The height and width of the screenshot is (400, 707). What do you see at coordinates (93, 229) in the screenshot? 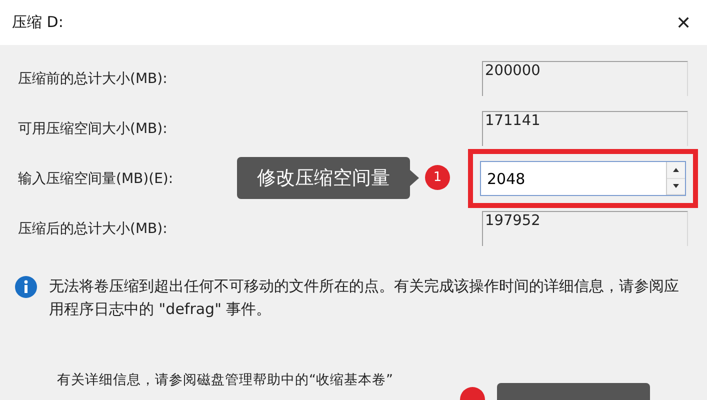
I see `field-label: 压缩后的总计大小(MB):` at bounding box center [93, 229].